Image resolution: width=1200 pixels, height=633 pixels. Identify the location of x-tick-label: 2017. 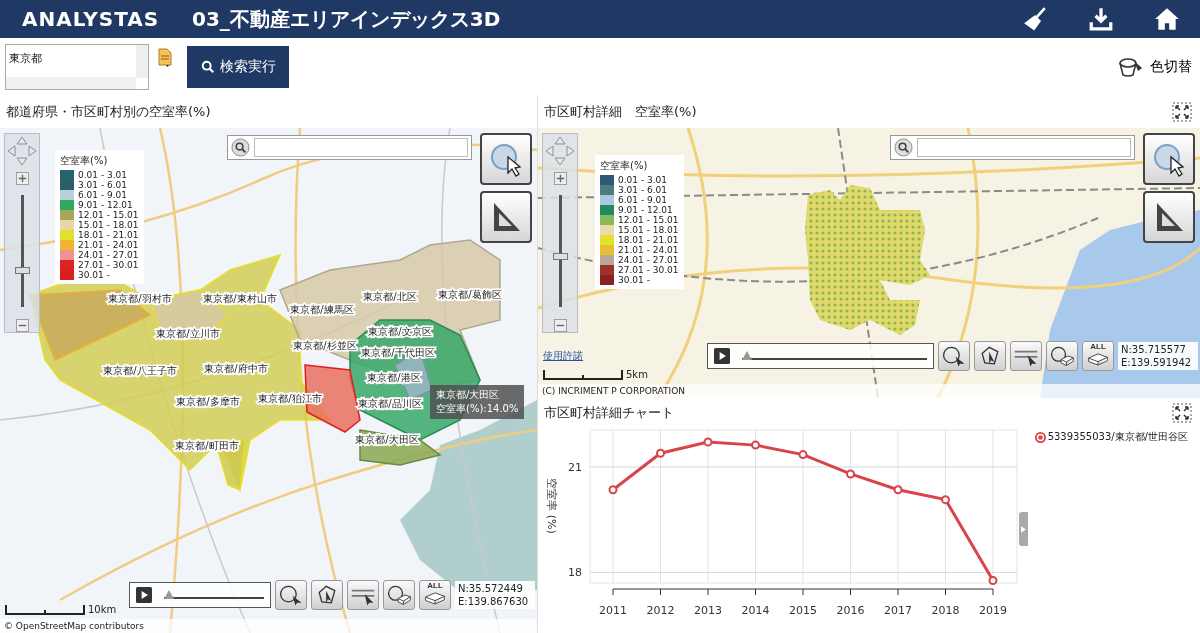
(898, 610).